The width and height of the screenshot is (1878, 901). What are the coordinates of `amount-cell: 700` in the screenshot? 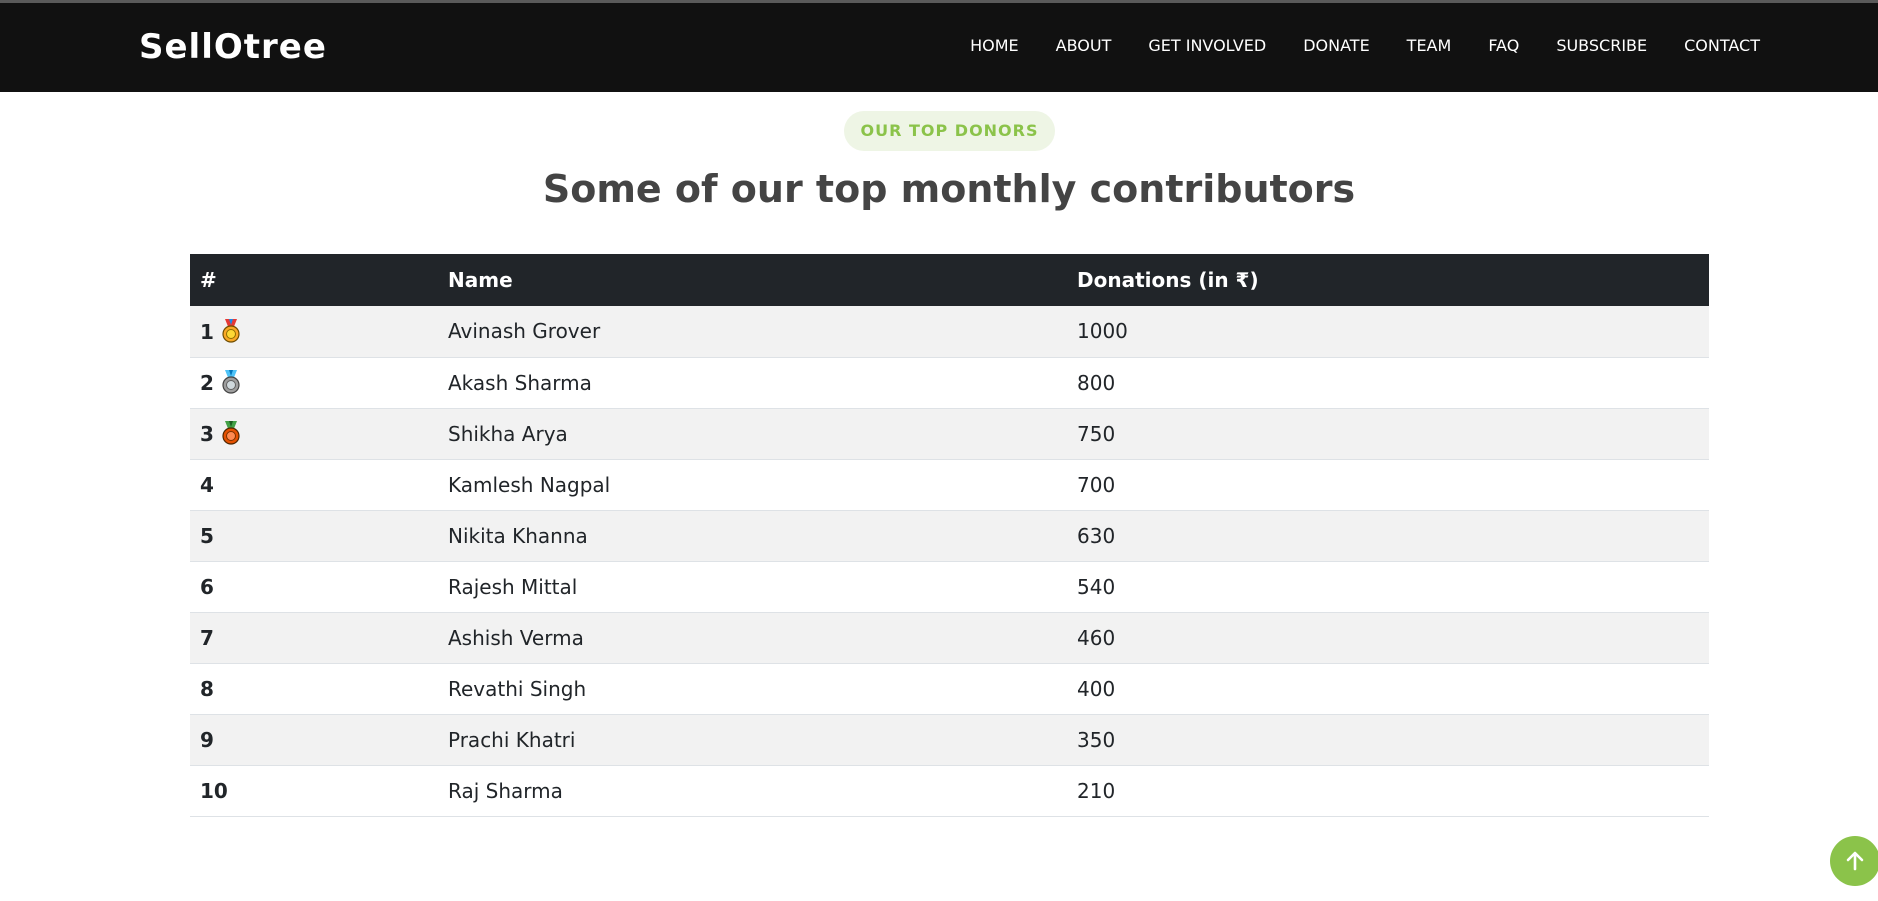 It's located at (1388, 485).